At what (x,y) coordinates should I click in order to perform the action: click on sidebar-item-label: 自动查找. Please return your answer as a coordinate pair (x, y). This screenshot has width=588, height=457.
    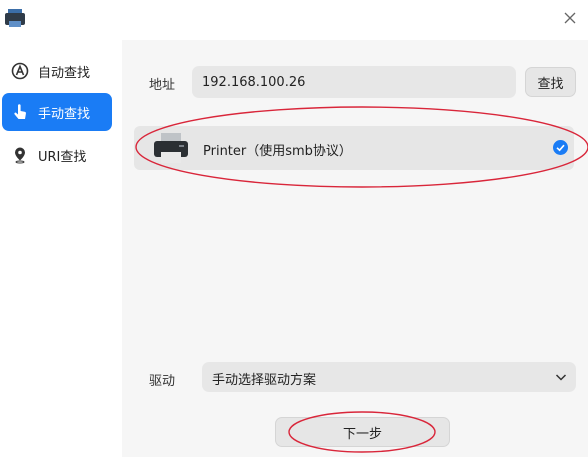
    Looking at the image, I should click on (64, 73).